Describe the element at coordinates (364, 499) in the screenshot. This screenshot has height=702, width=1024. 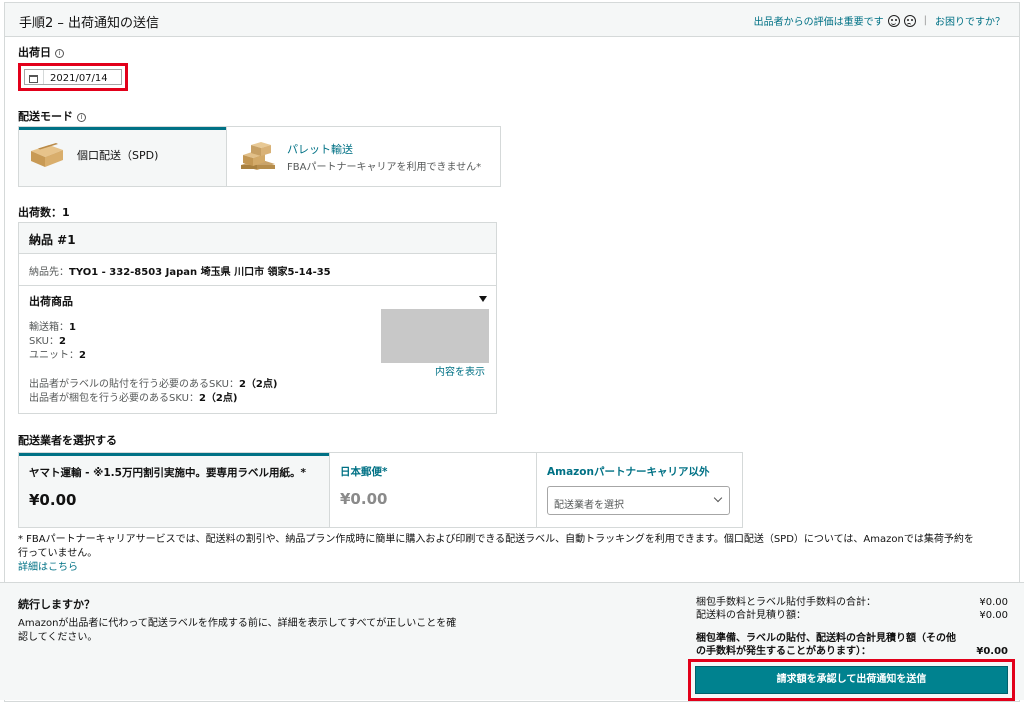
I see `japanpost-price: ¥0.00` at that location.